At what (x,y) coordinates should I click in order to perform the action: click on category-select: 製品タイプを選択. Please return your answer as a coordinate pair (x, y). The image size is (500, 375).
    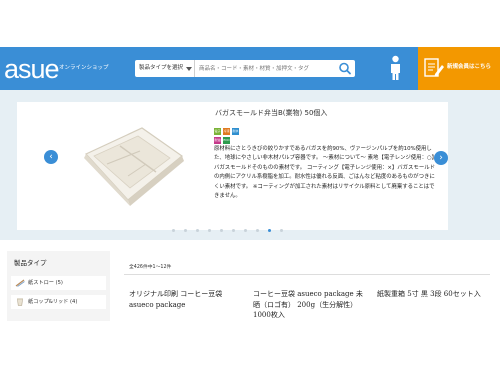
    Looking at the image, I should click on (165, 68).